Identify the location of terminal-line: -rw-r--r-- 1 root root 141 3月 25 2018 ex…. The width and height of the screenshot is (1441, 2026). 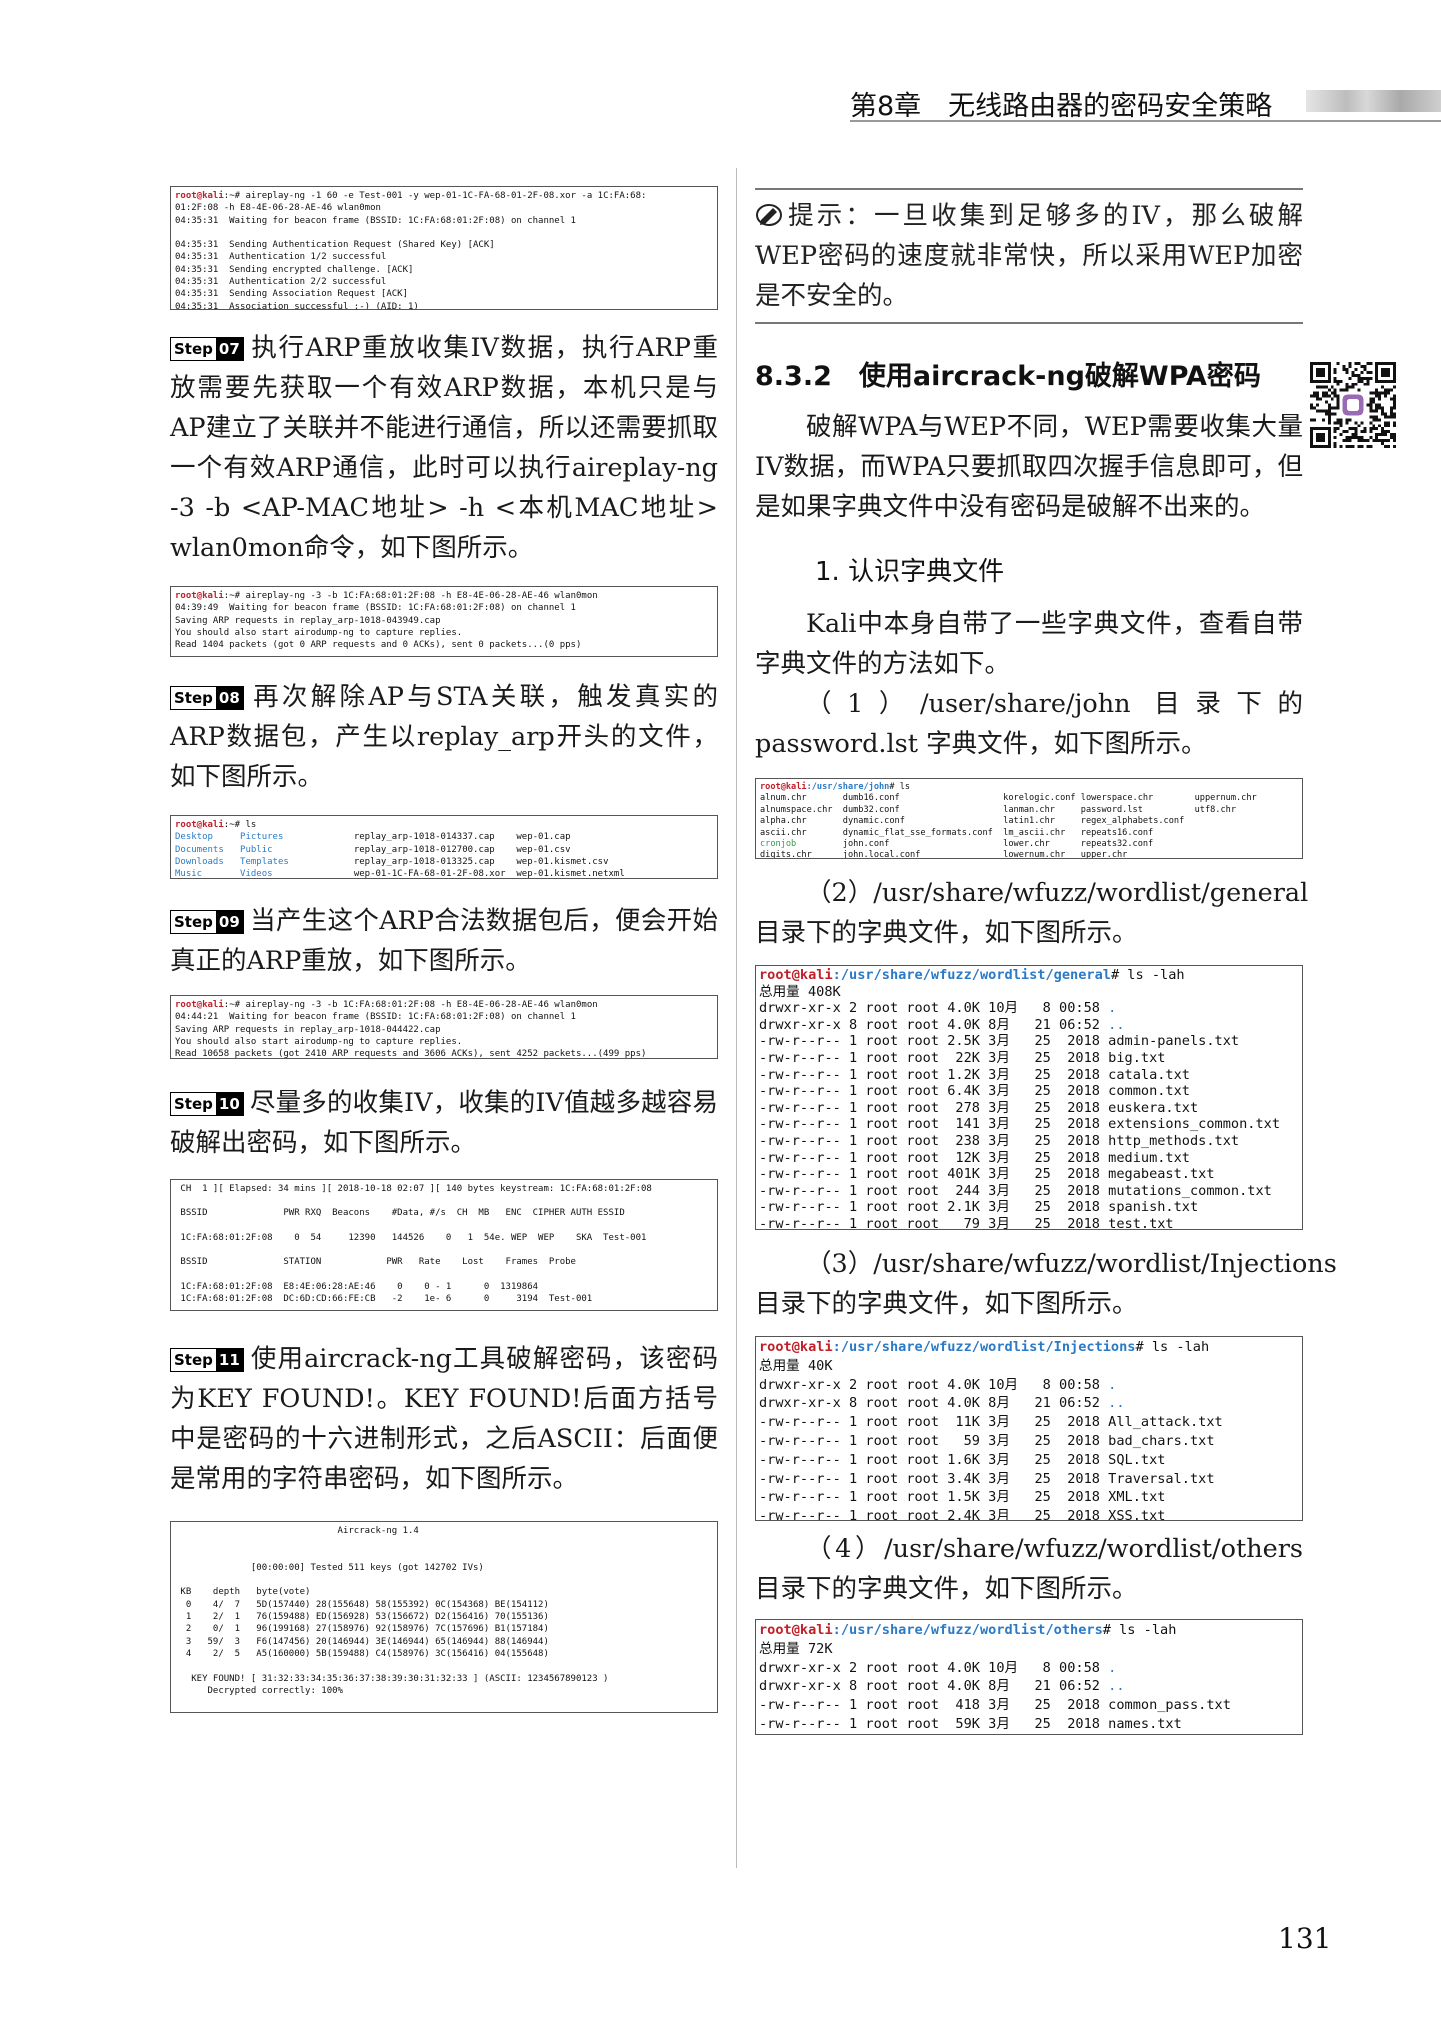
(1020, 1124).